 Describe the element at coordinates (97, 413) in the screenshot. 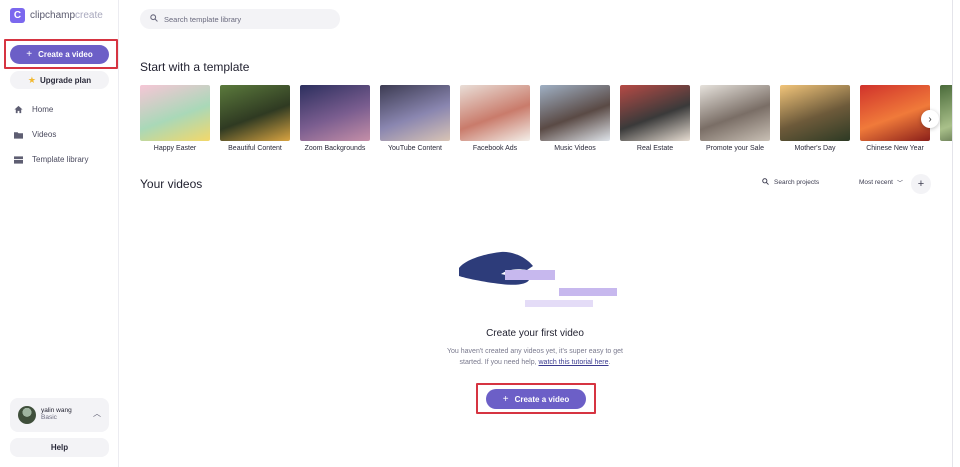

I see `chevron-up-icon: ︿` at that location.